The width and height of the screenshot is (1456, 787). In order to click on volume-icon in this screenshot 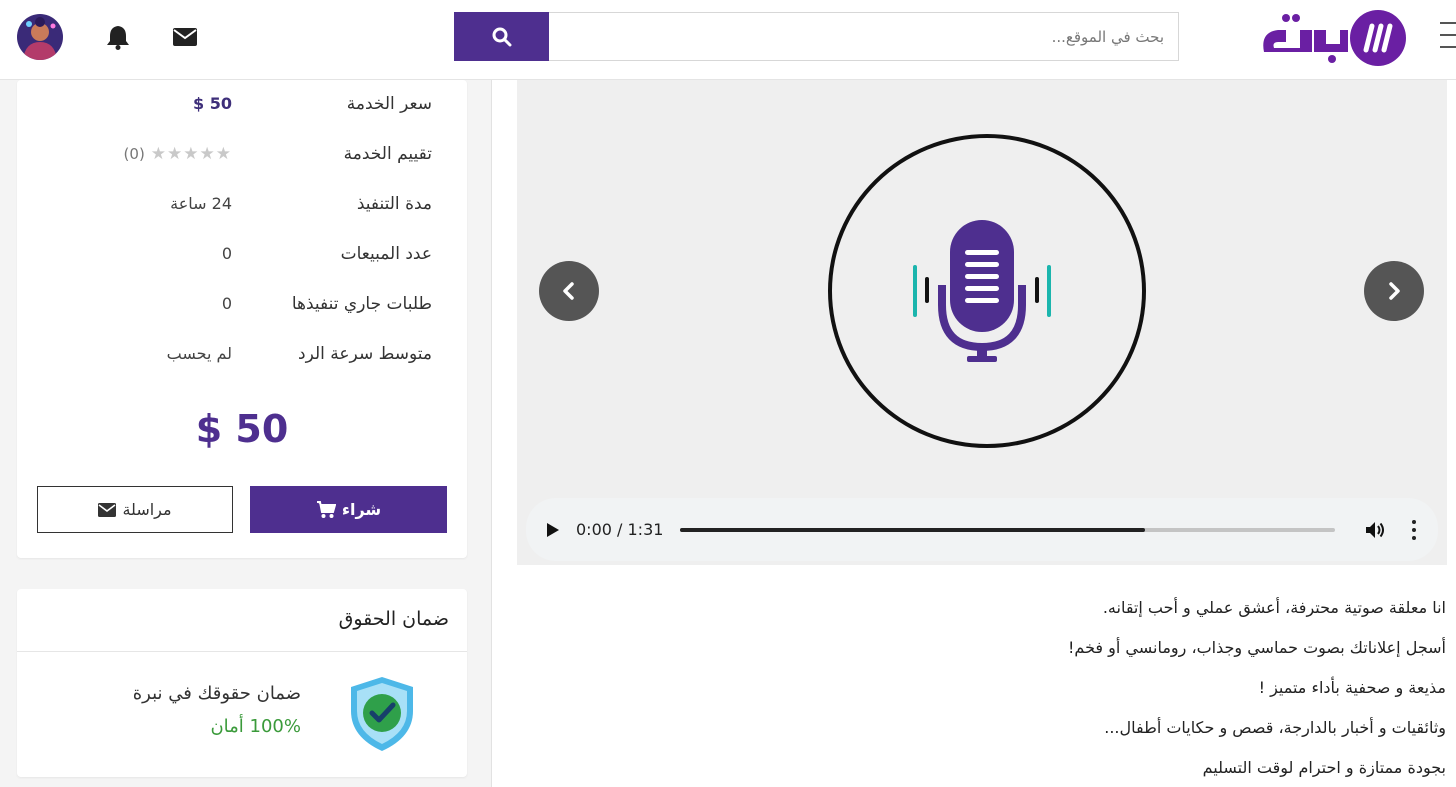, I will do `click(1375, 530)`.